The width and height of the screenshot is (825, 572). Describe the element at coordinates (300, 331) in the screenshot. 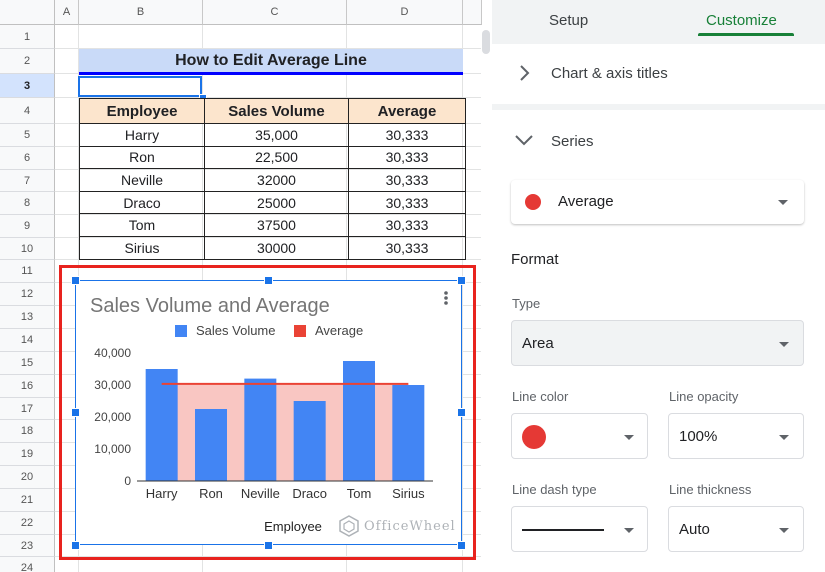

I see `legend-swatch-average` at that location.